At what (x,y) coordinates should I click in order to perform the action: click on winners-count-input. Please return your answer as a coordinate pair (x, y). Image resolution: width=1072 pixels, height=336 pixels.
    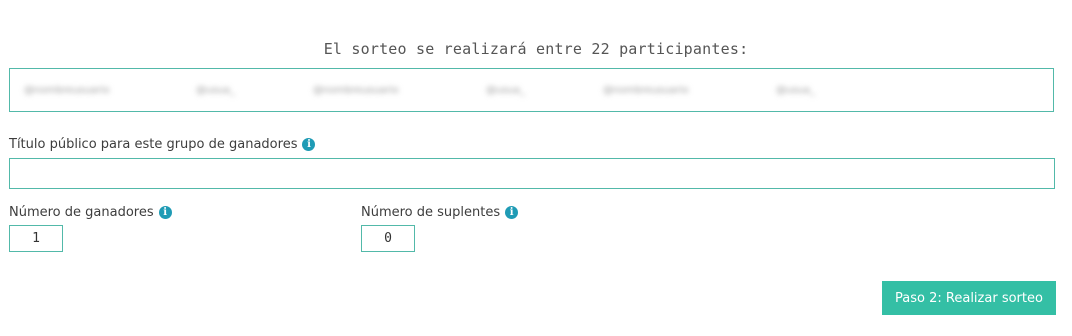
    Looking at the image, I should click on (36, 238).